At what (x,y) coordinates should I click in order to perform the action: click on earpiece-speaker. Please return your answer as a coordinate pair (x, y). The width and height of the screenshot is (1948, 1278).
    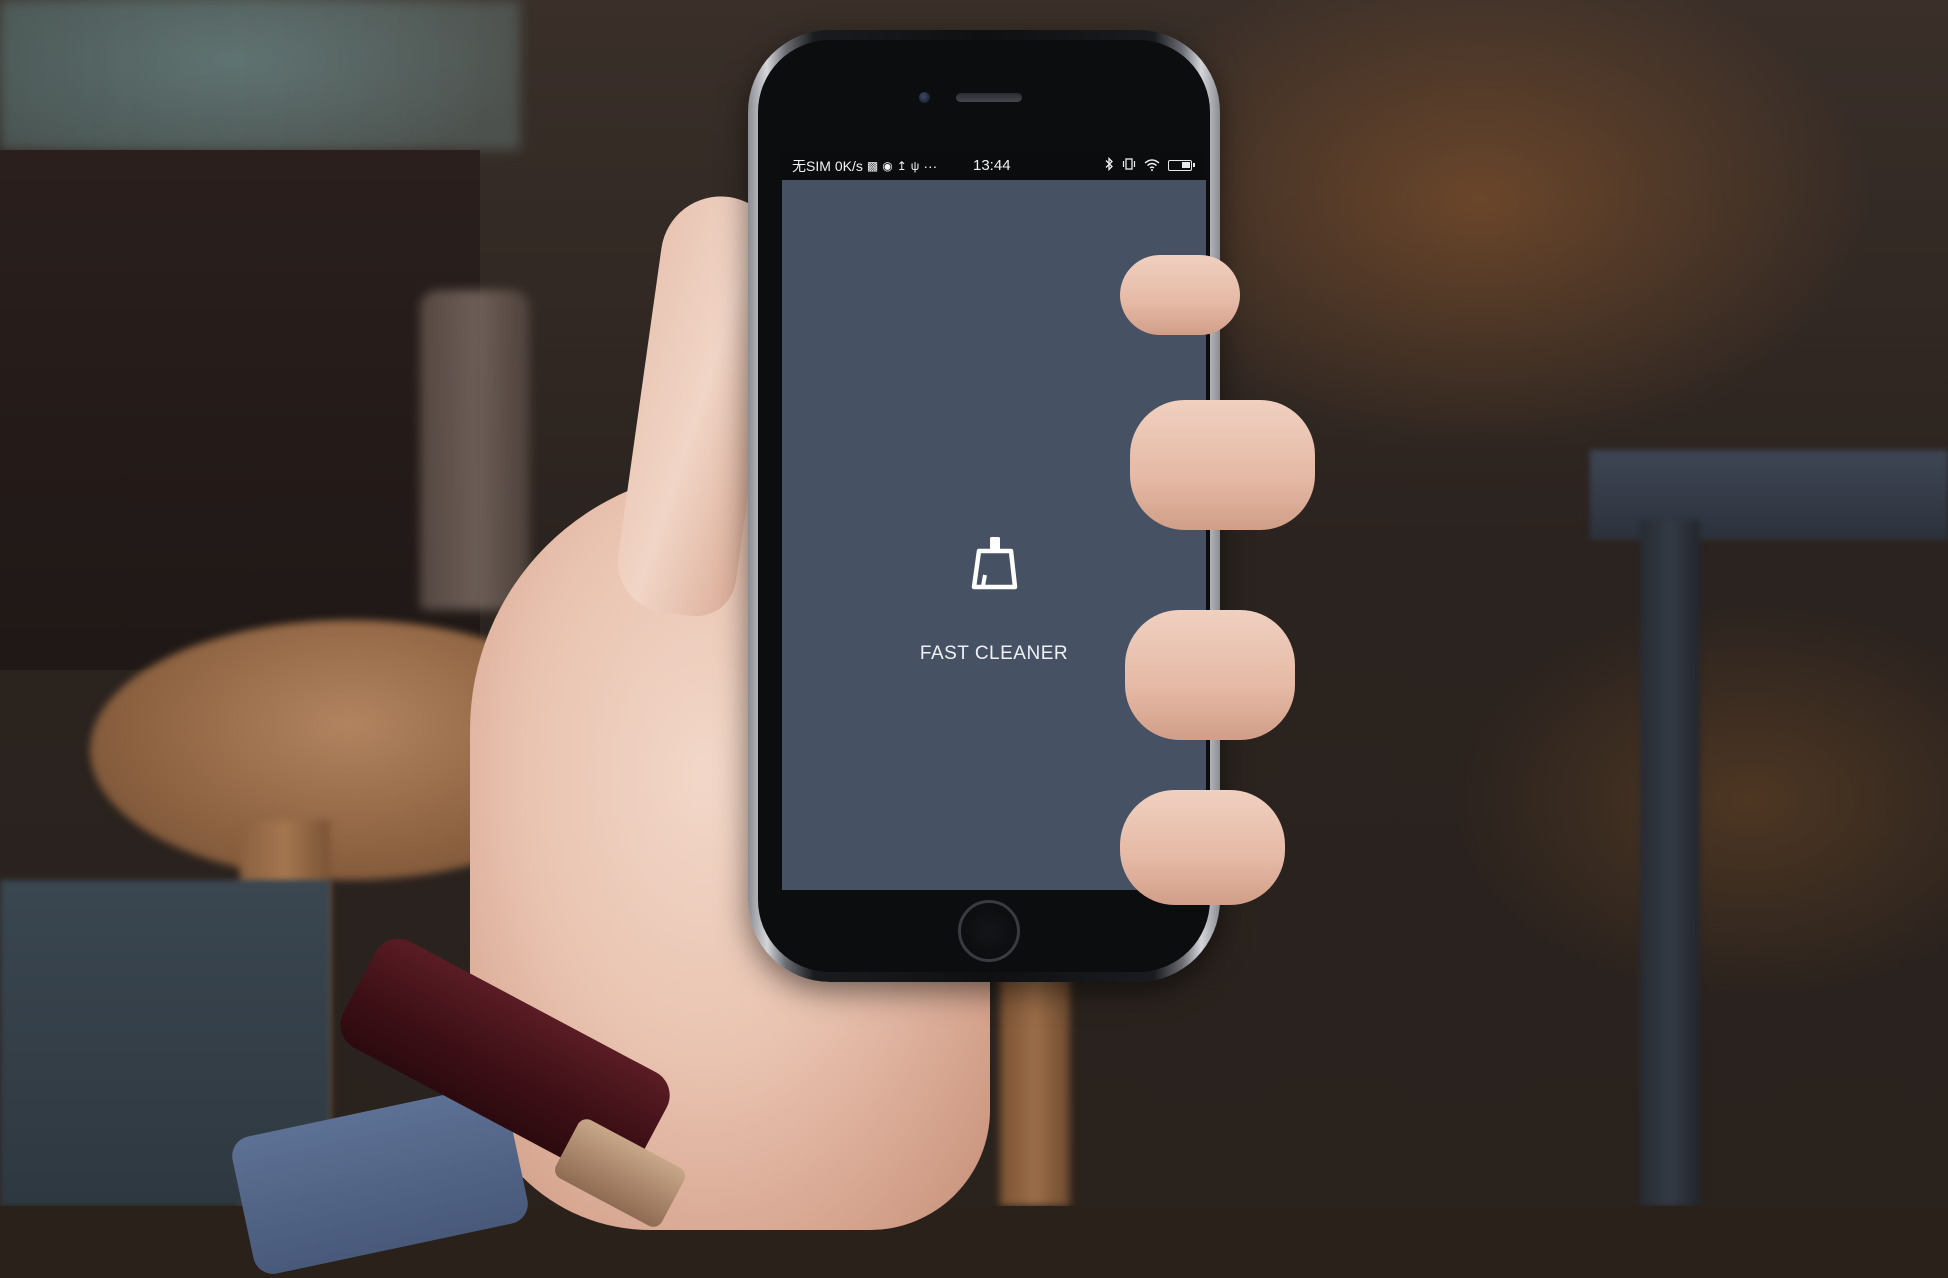
    Looking at the image, I should click on (989, 97).